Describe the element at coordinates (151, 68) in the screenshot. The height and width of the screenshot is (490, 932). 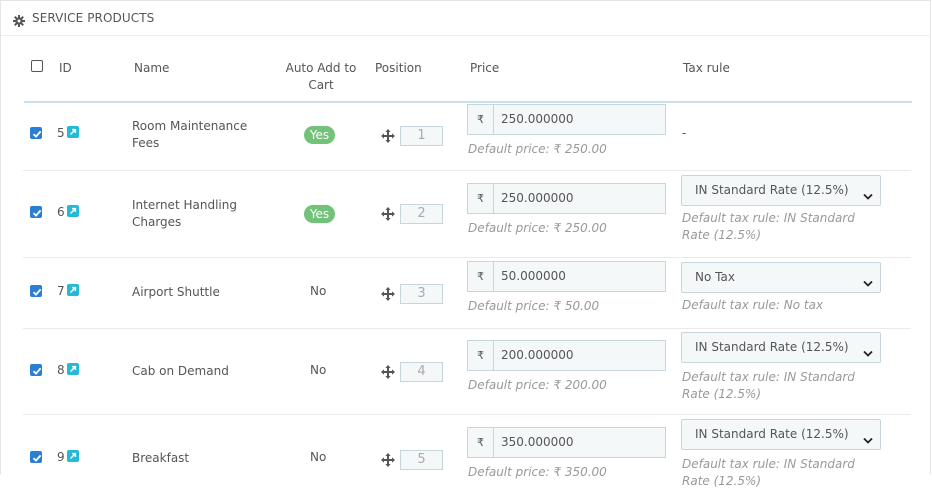
I see `column-header-name: Name` at that location.